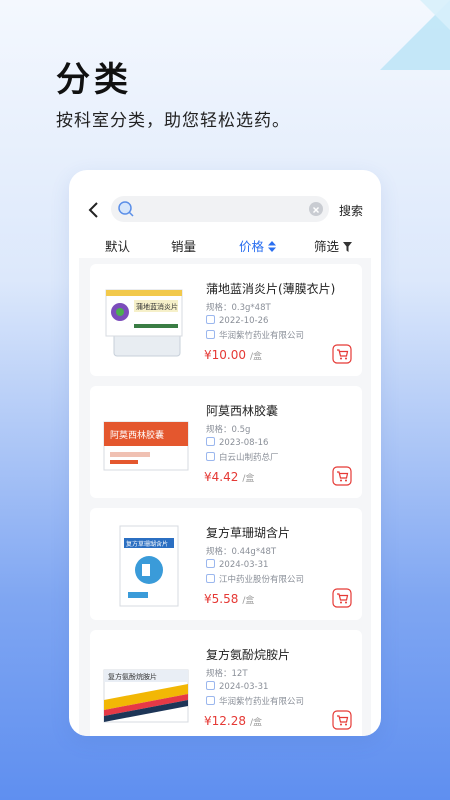  I want to click on product-maker-text: 白云山制药总厂, so click(249, 458).